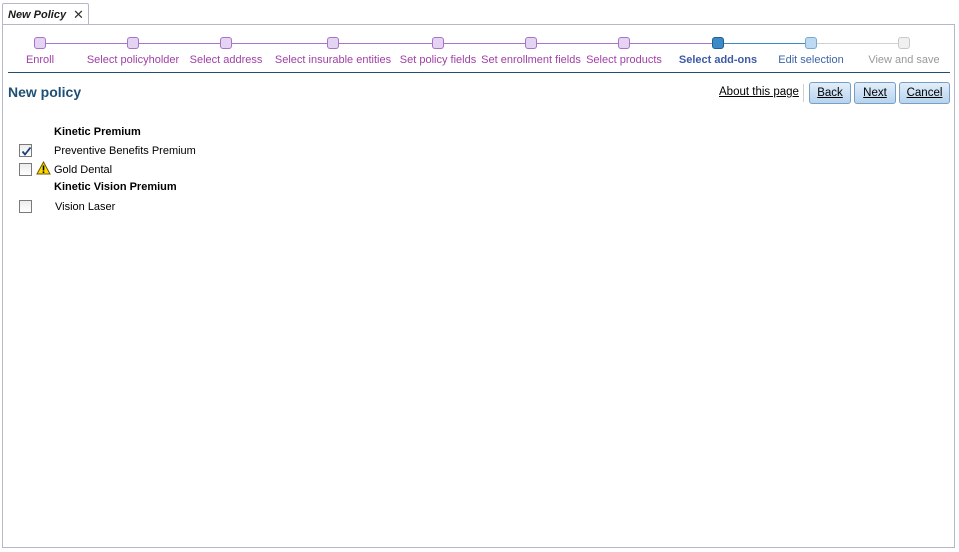 The width and height of the screenshot is (959, 552). Describe the element at coordinates (125, 151) in the screenshot. I see `addon-label: Preventive Benefits Premium` at that location.